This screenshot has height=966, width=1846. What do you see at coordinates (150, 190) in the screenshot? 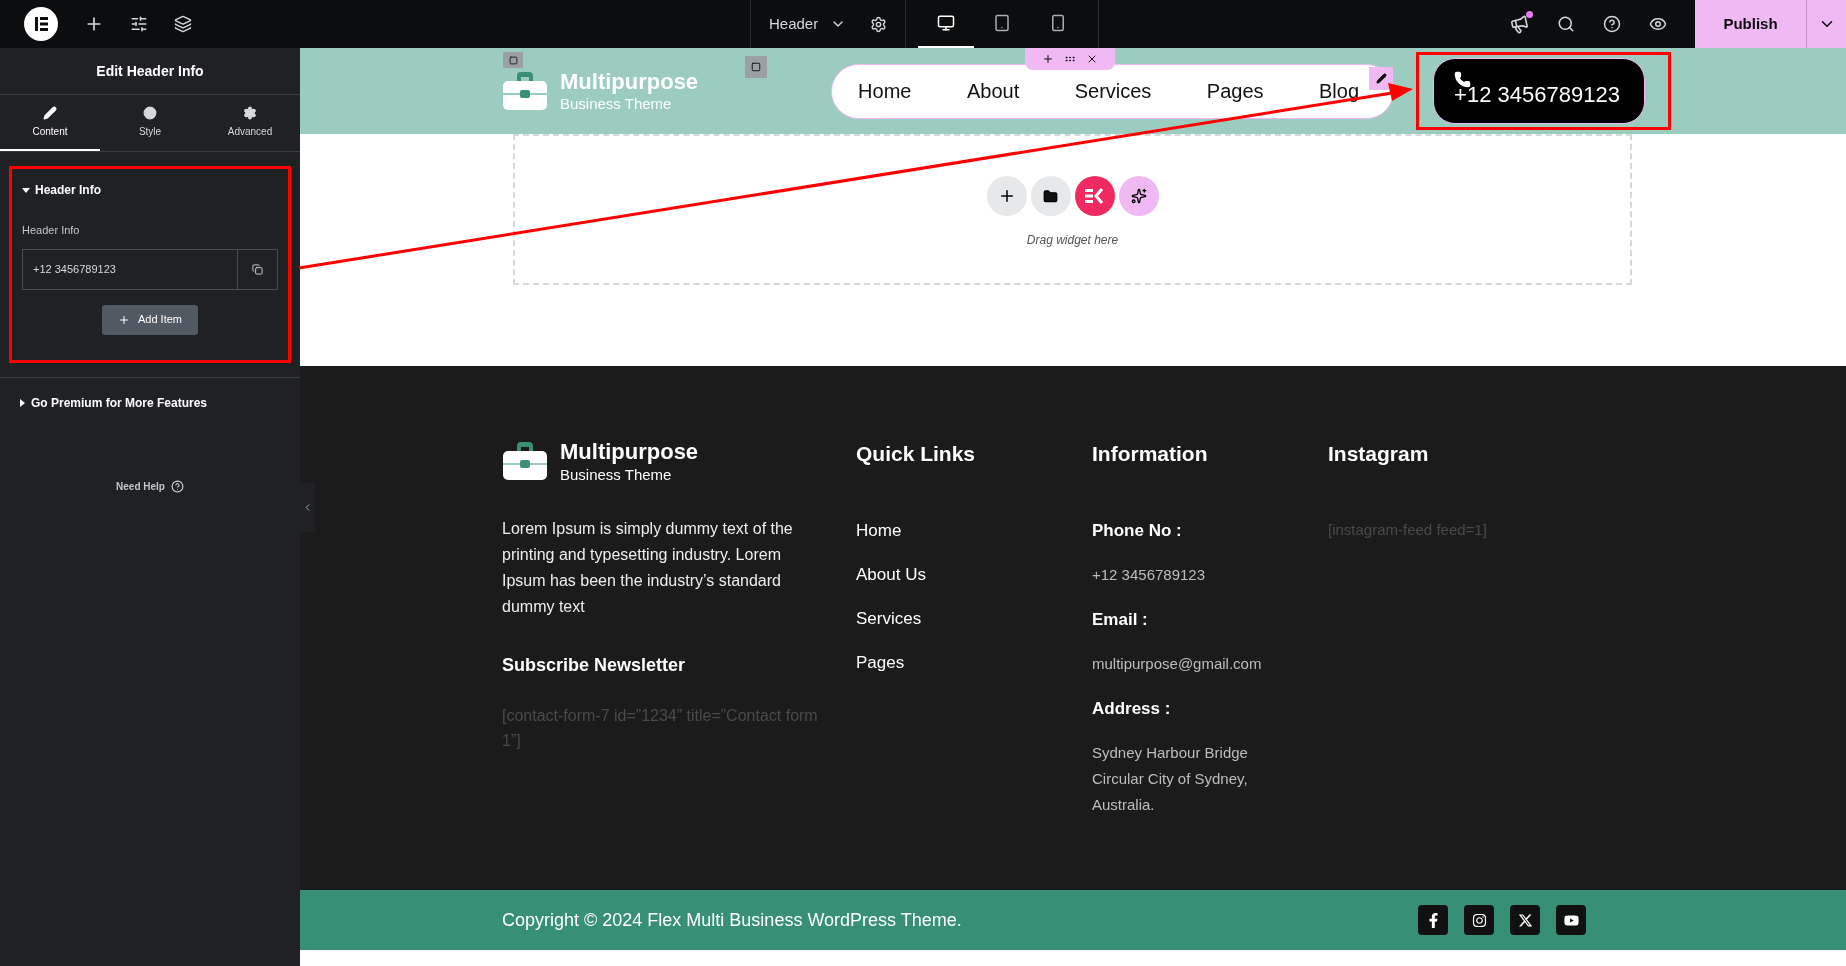
I see `section-header: Header Info` at bounding box center [150, 190].